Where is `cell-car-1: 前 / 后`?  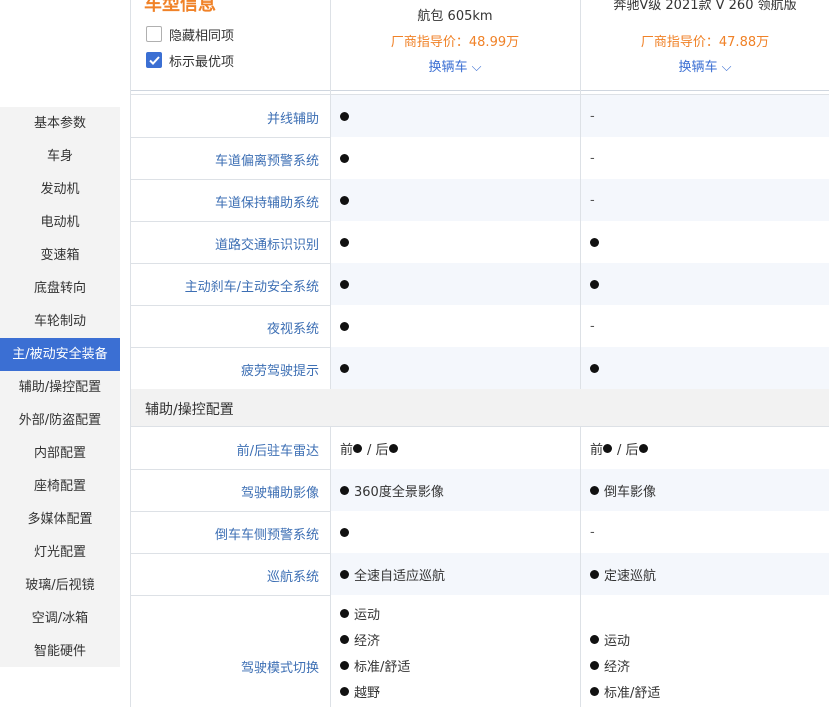 cell-car-1: 前 / 后 is located at coordinates (371, 448).